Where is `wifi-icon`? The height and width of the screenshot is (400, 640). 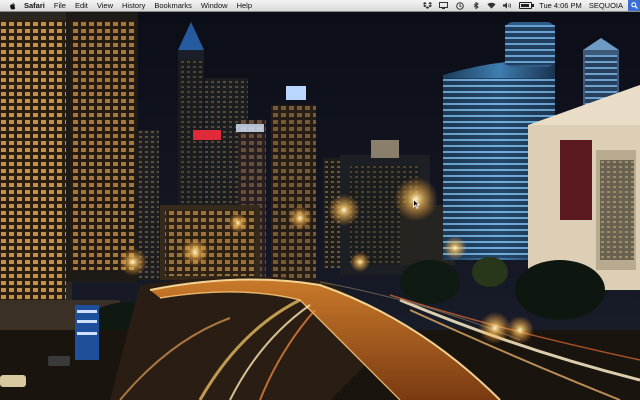
wifi-icon is located at coordinates (491, 5).